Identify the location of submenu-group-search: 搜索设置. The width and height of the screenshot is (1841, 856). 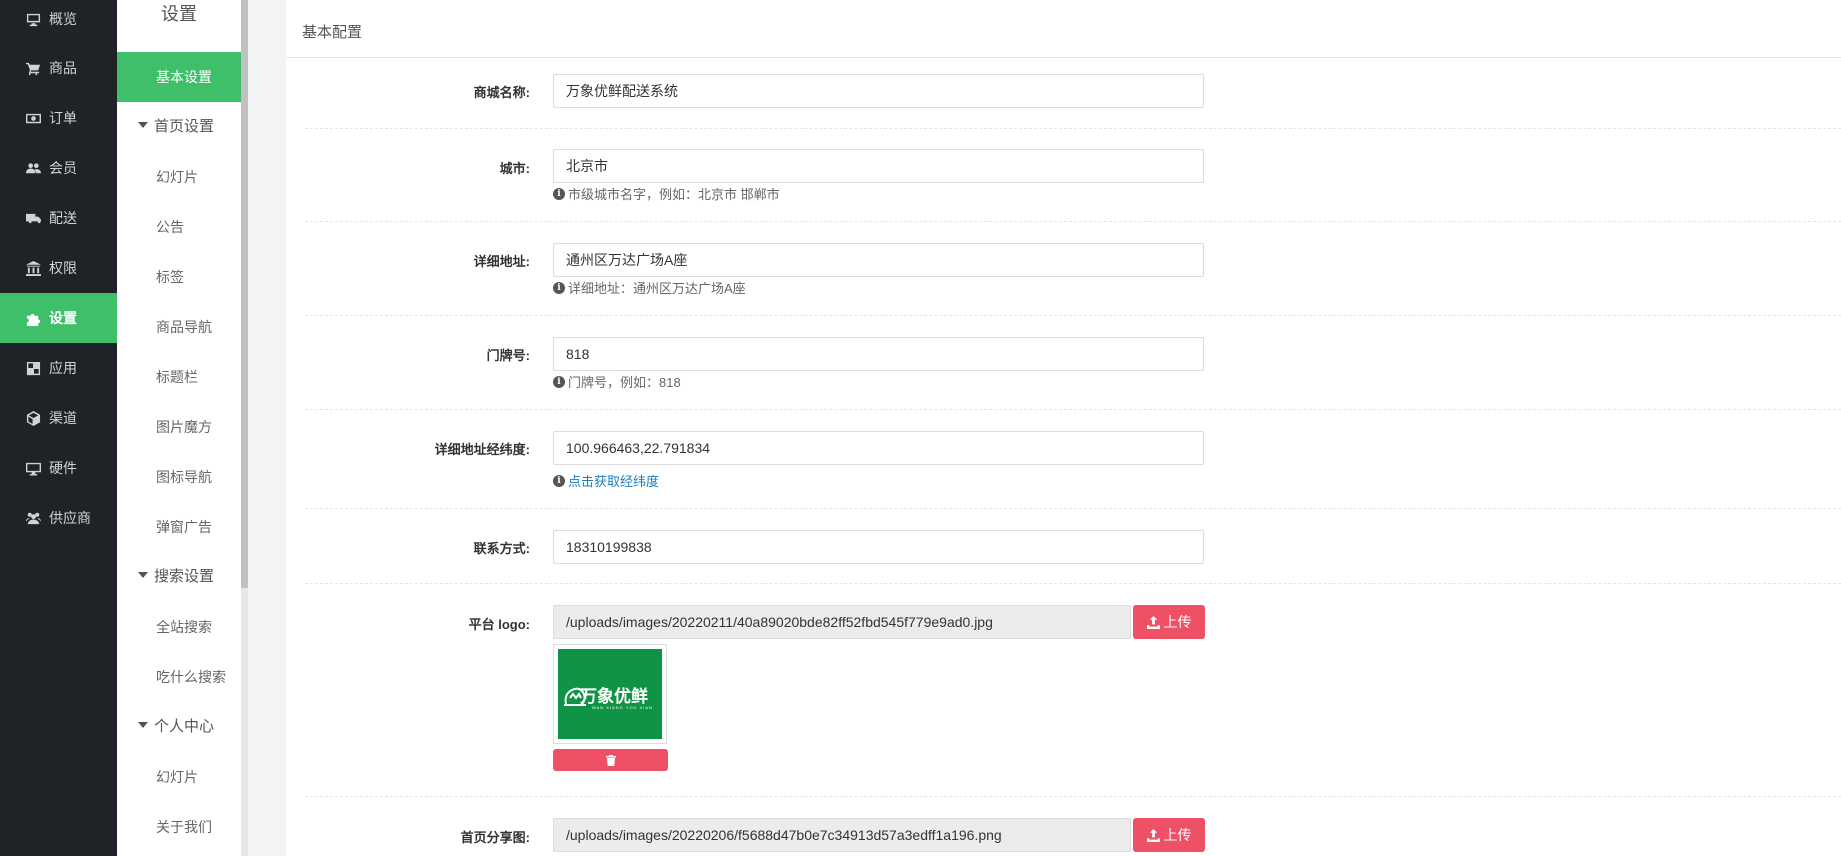
(179, 577).